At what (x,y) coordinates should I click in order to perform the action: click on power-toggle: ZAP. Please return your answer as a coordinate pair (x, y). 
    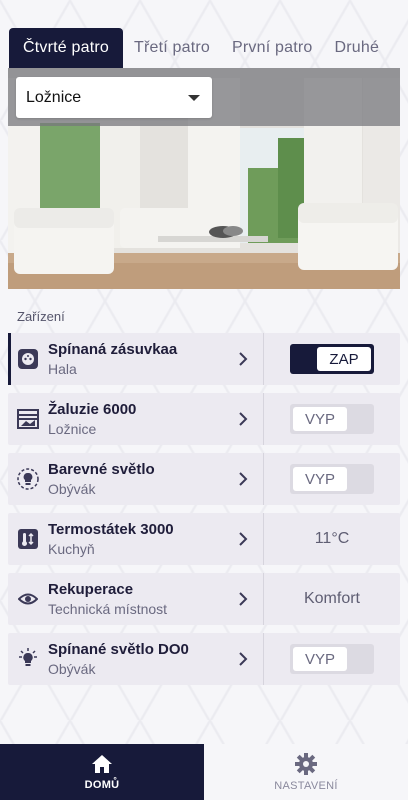
    Looking at the image, I should click on (332, 359).